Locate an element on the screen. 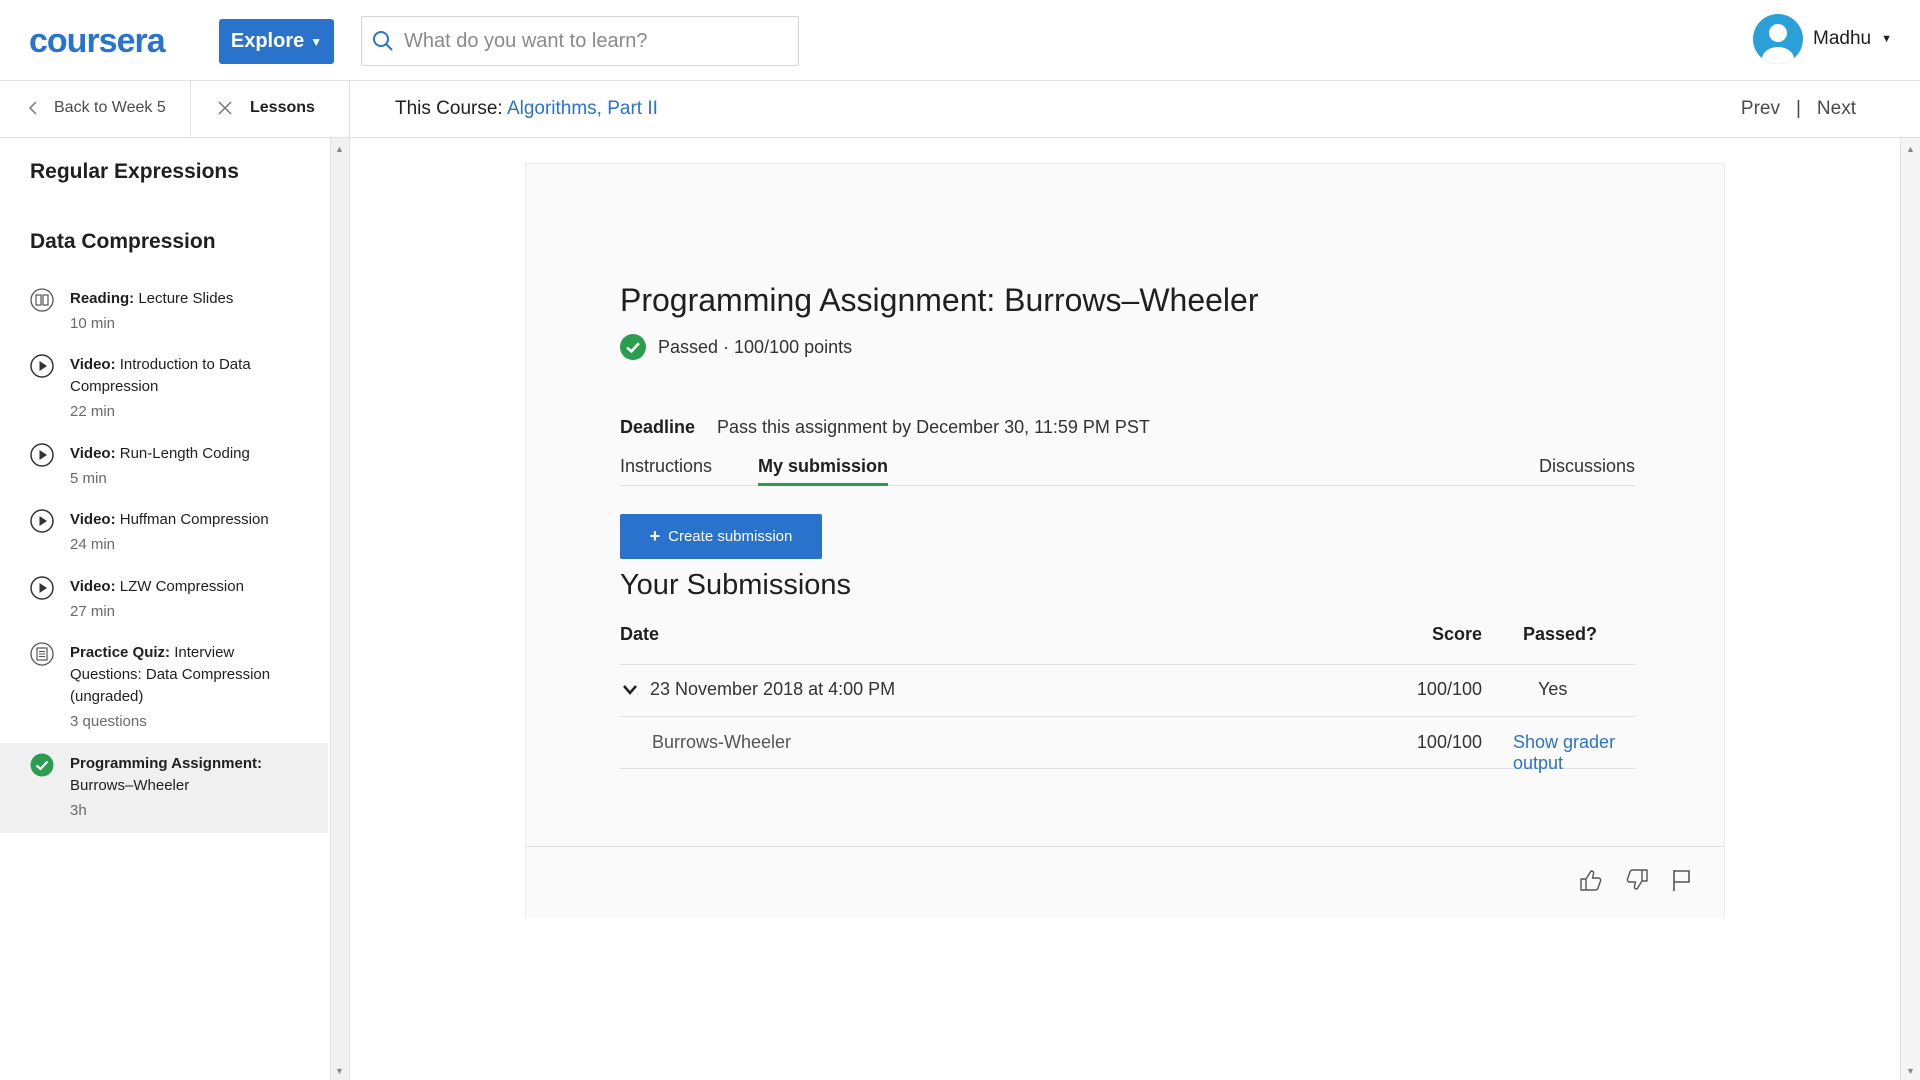 The width and height of the screenshot is (1920, 1080). quiz-icon is located at coordinates (42, 654).